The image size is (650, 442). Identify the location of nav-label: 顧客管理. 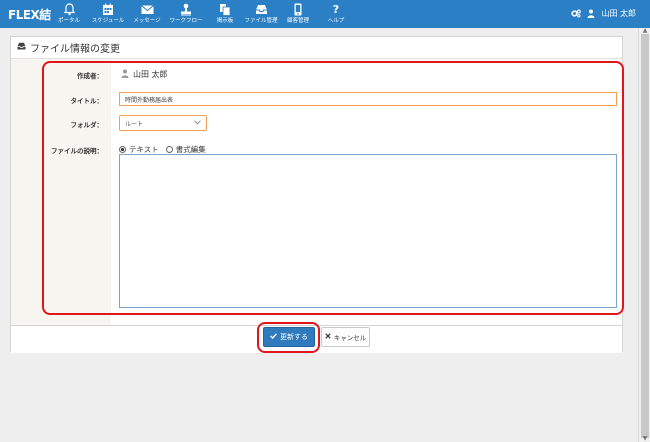
(297, 21).